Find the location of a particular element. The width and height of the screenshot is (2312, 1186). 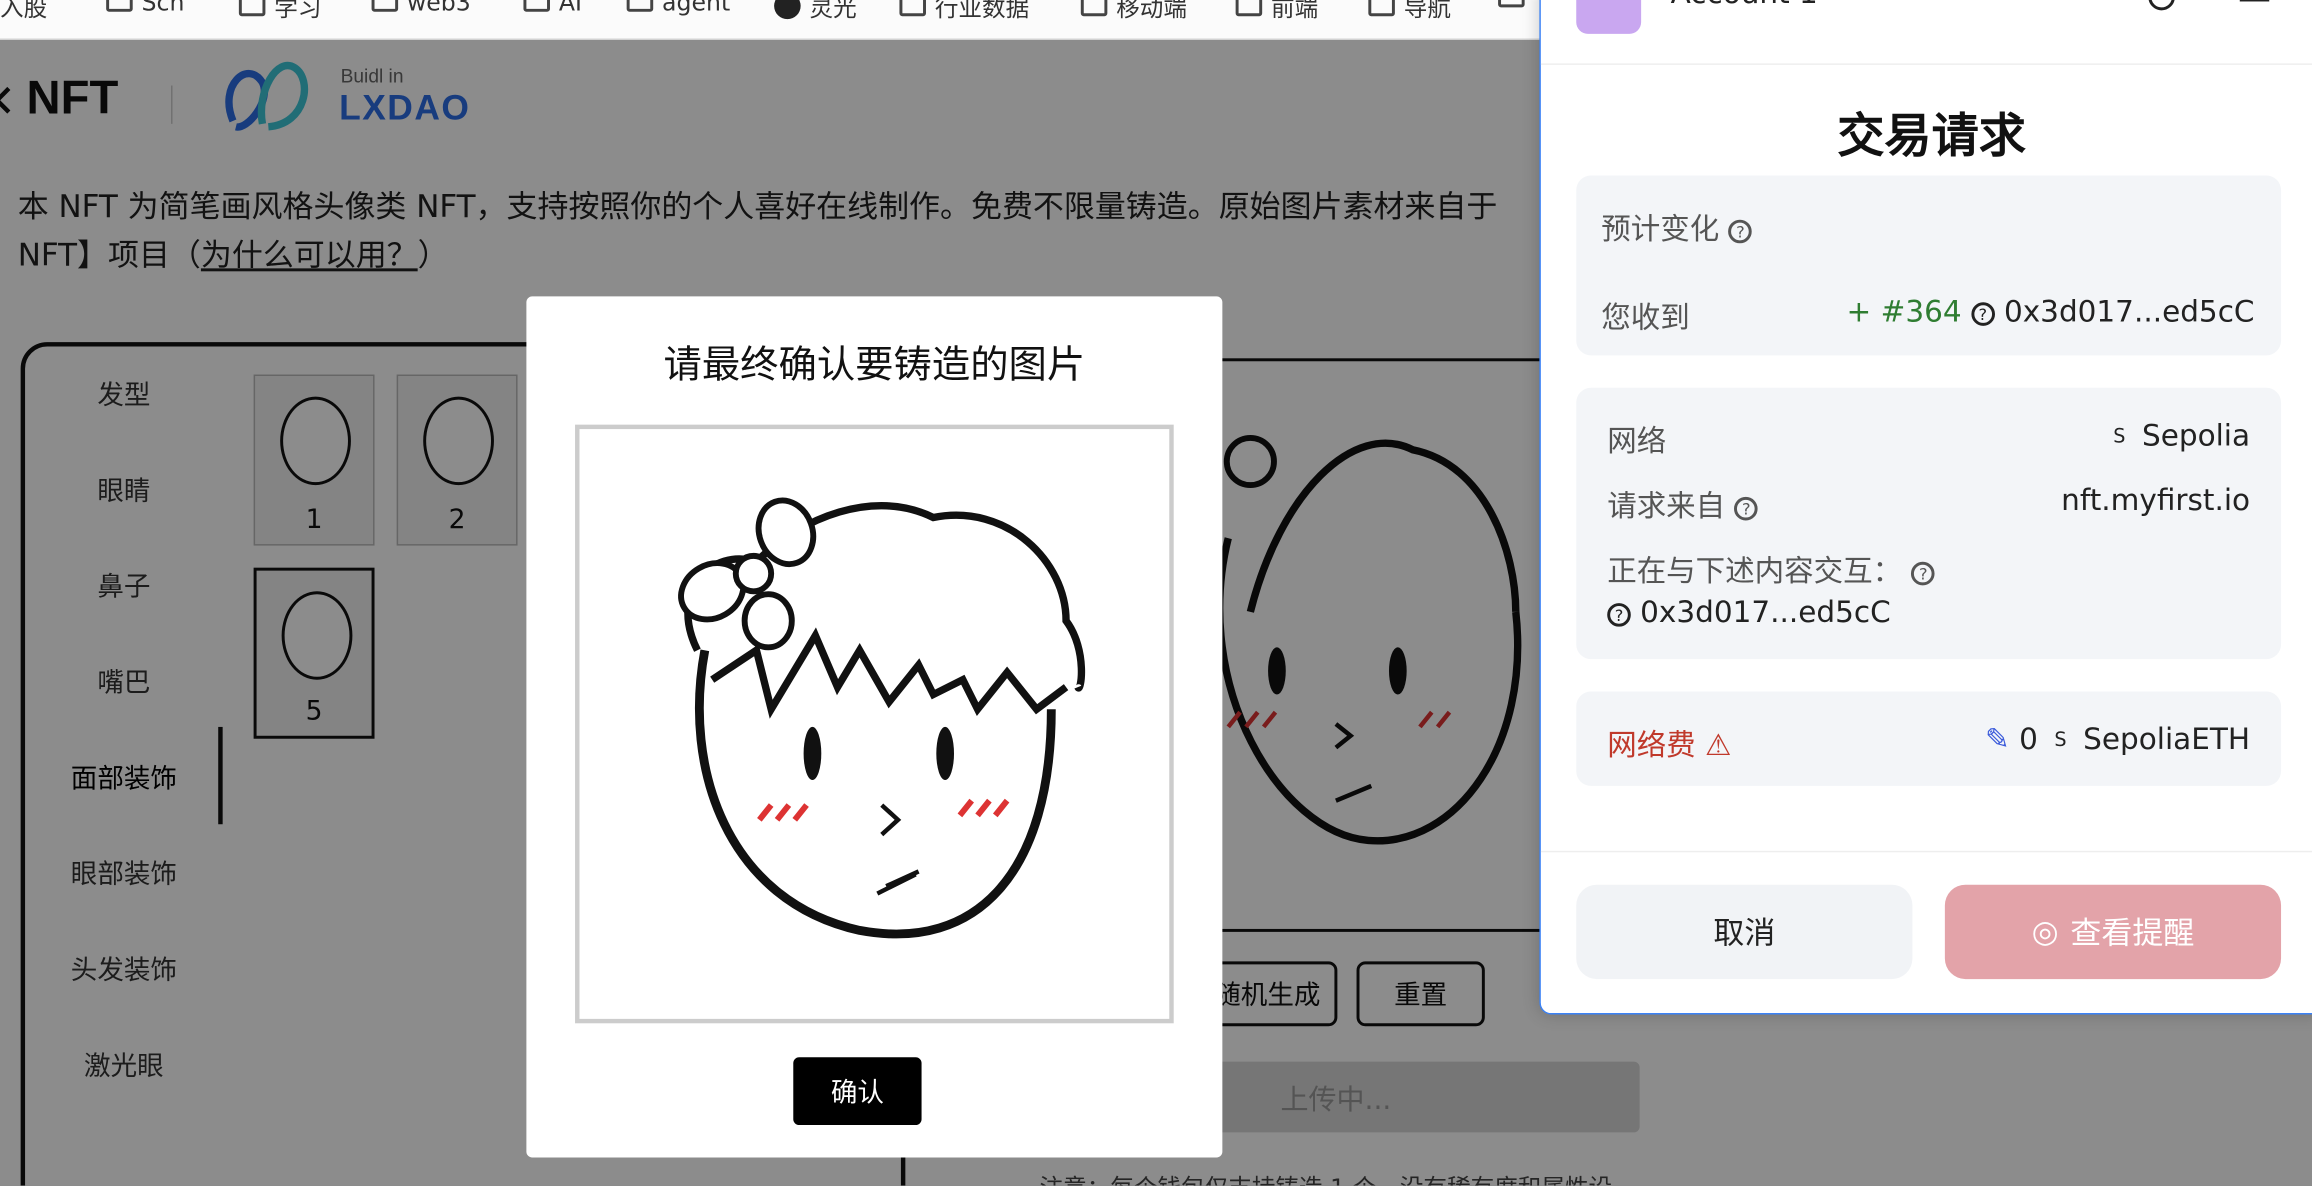

network-fee-card: 网络费 ⚠ ✎ 0 S SepoliaETH is located at coordinates (1929, 738).